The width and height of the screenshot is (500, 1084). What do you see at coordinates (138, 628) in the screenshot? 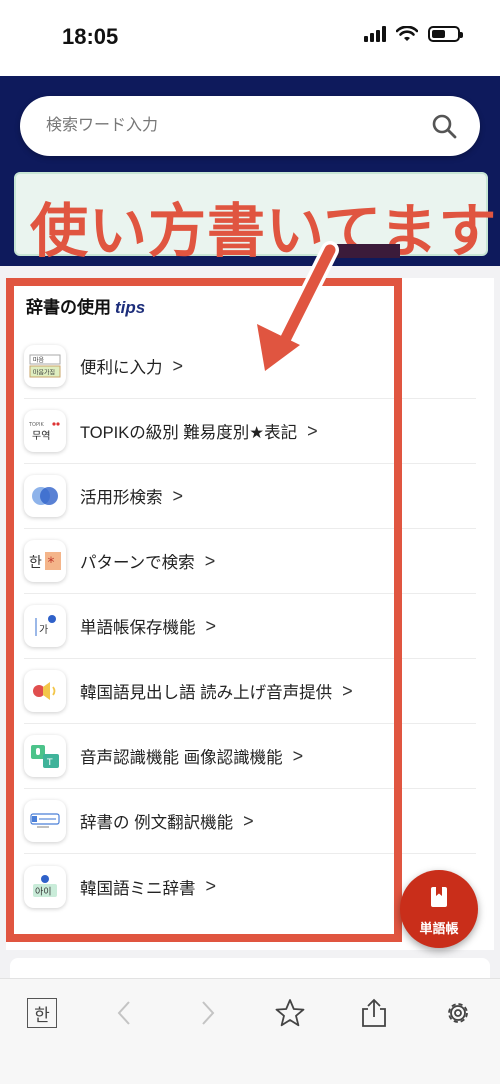
I see `tip-label: 単語帳保存機能` at bounding box center [138, 628].